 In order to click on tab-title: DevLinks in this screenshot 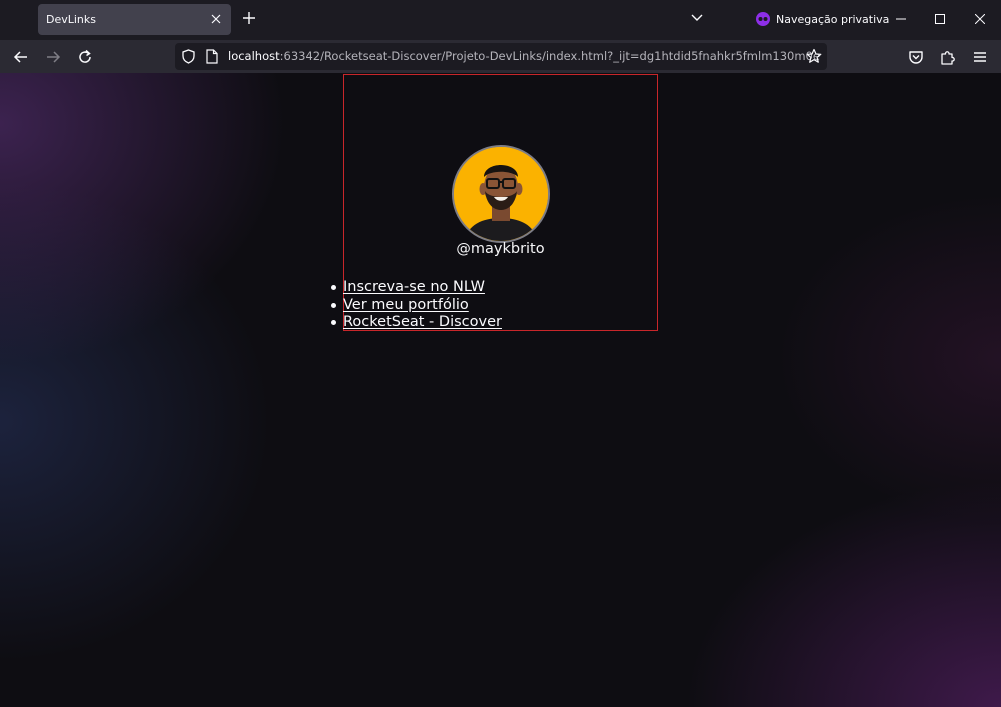, I will do `click(71, 19)`.